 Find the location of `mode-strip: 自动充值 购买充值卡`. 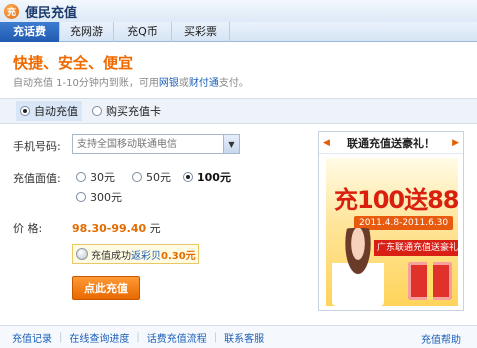

mode-strip: 自动充值 购买充值卡 is located at coordinates (238, 111).